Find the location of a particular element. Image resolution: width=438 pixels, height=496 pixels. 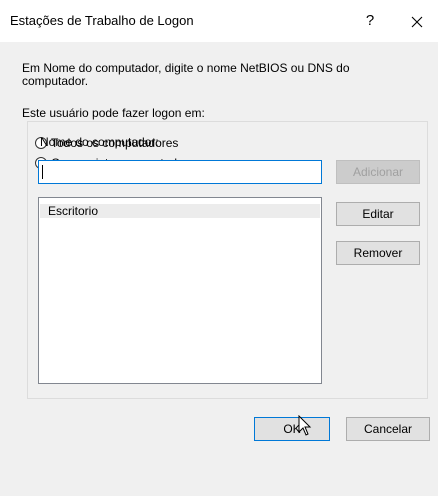

remove-button: Remover is located at coordinates (378, 253).